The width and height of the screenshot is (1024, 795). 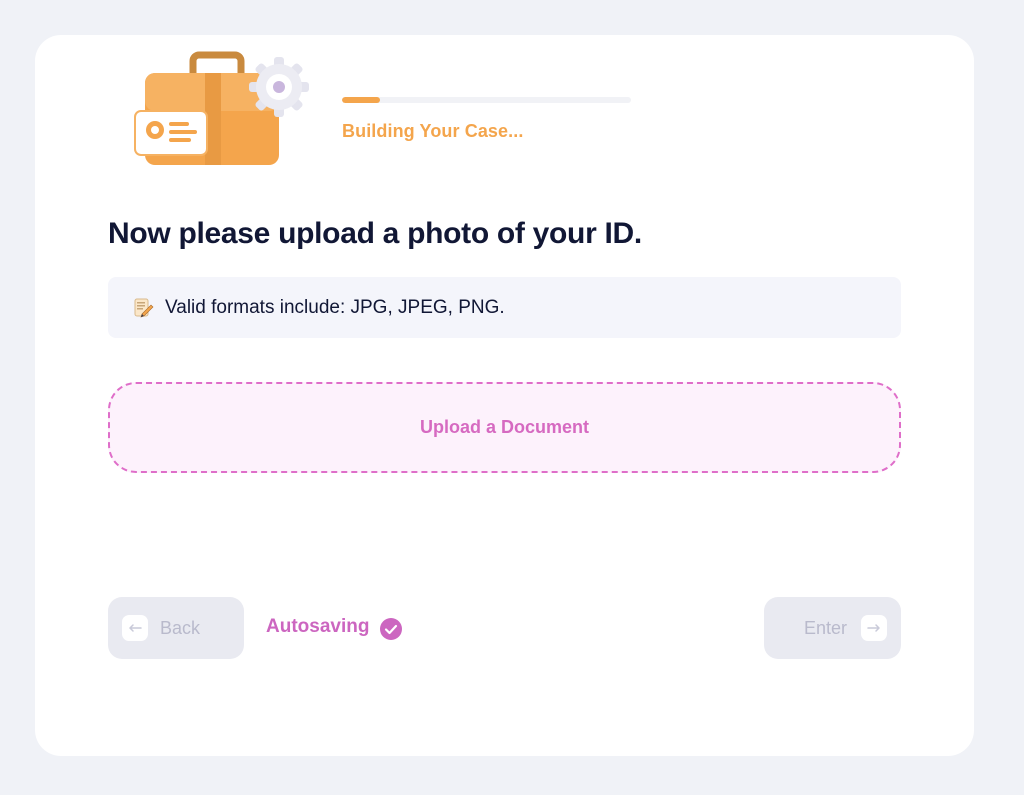 What do you see at coordinates (180, 627) in the screenshot?
I see `back-button-label: Back` at bounding box center [180, 627].